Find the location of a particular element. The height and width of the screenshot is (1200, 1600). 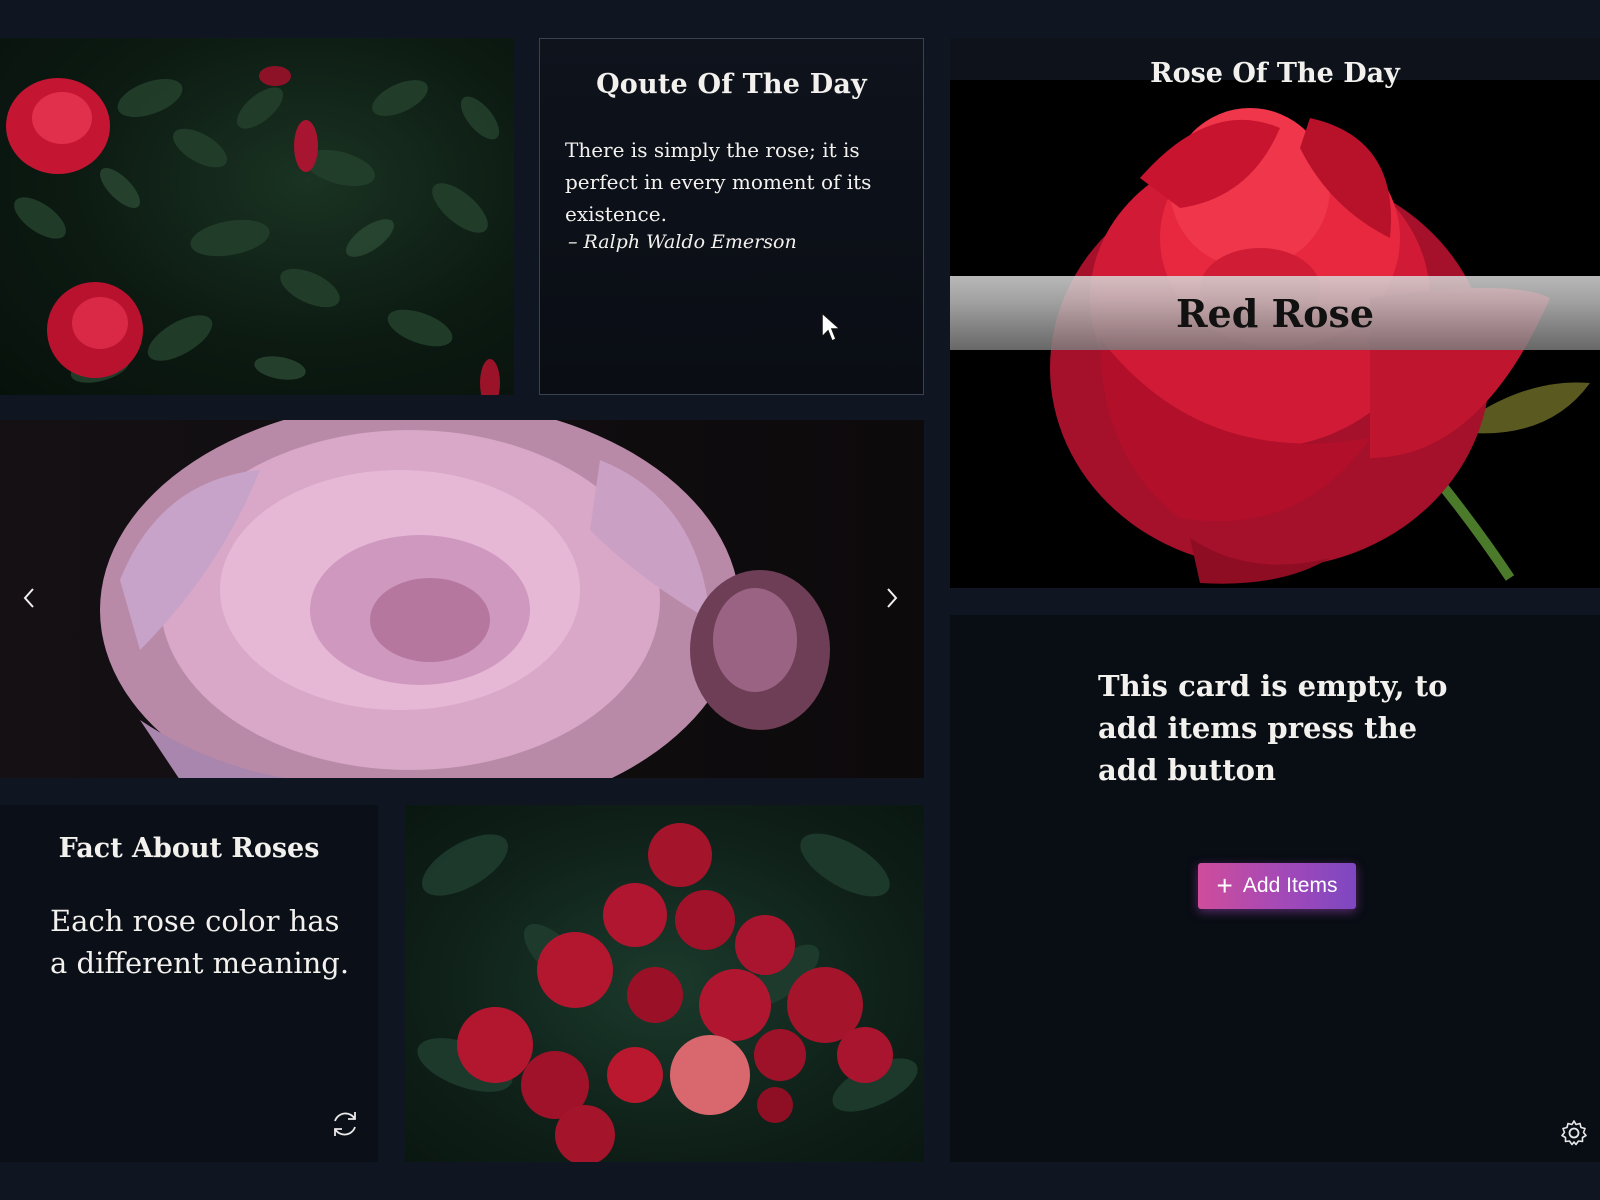

rose-bush-photo is located at coordinates (257, 216).